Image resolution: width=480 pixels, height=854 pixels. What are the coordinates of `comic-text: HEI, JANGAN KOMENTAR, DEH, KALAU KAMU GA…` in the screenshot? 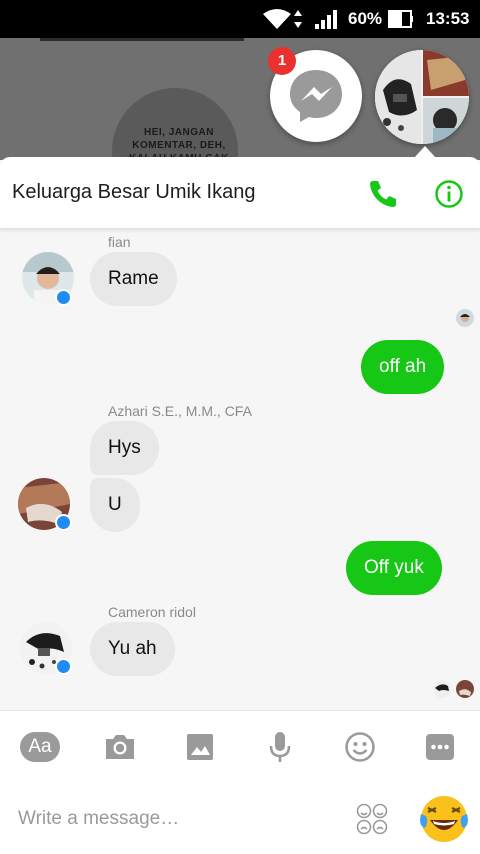 It's located at (178, 143).